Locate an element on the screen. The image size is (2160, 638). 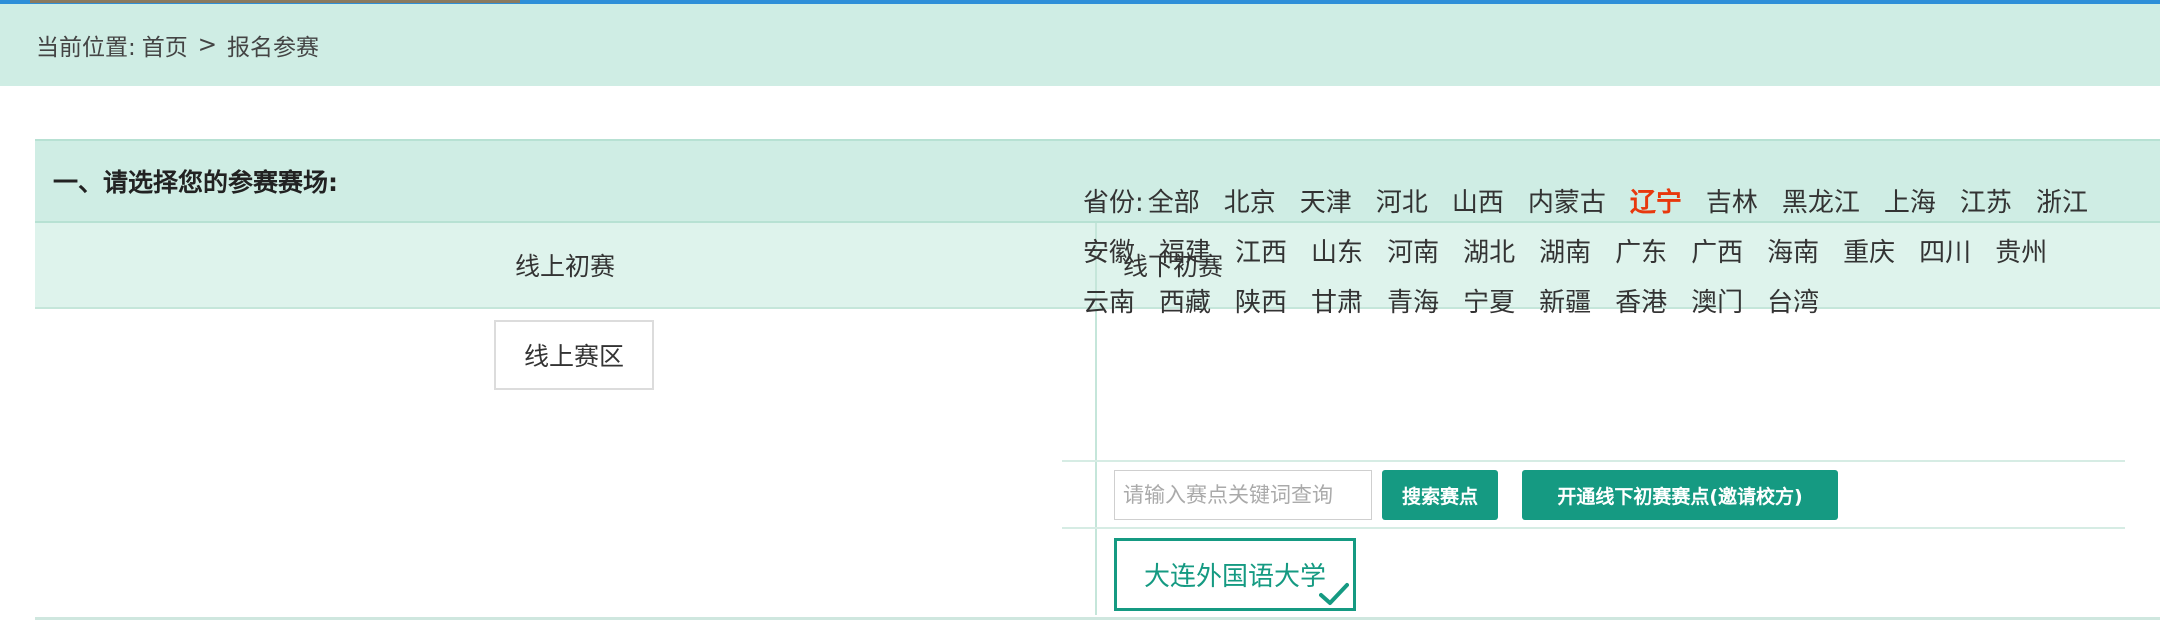
province-option: 吉林 is located at coordinates (1732, 203).